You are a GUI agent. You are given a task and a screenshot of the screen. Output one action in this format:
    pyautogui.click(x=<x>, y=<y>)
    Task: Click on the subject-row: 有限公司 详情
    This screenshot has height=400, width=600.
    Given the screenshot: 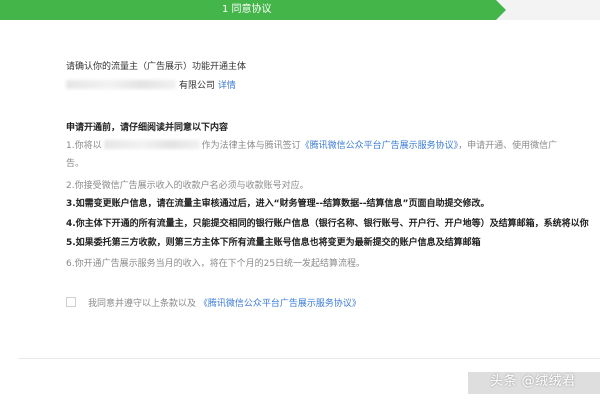 What is the action you would take?
    pyautogui.click(x=151, y=86)
    